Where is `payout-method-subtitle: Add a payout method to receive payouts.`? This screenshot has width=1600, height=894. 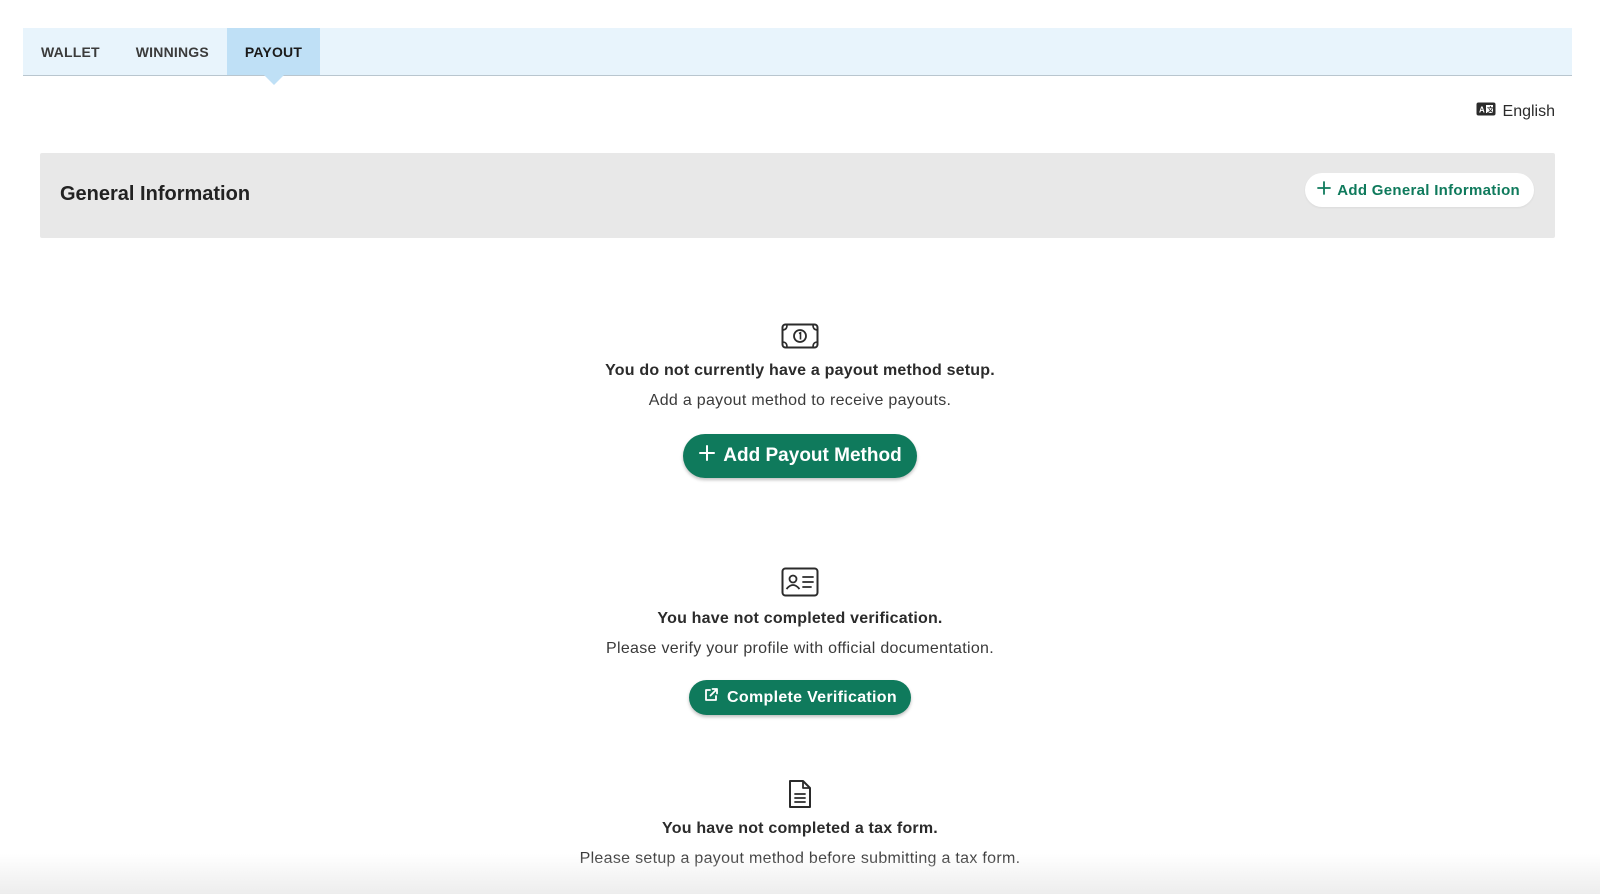
payout-method-subtitle: Add a payout method to receive payouts. is located at coordinates (800, 400).